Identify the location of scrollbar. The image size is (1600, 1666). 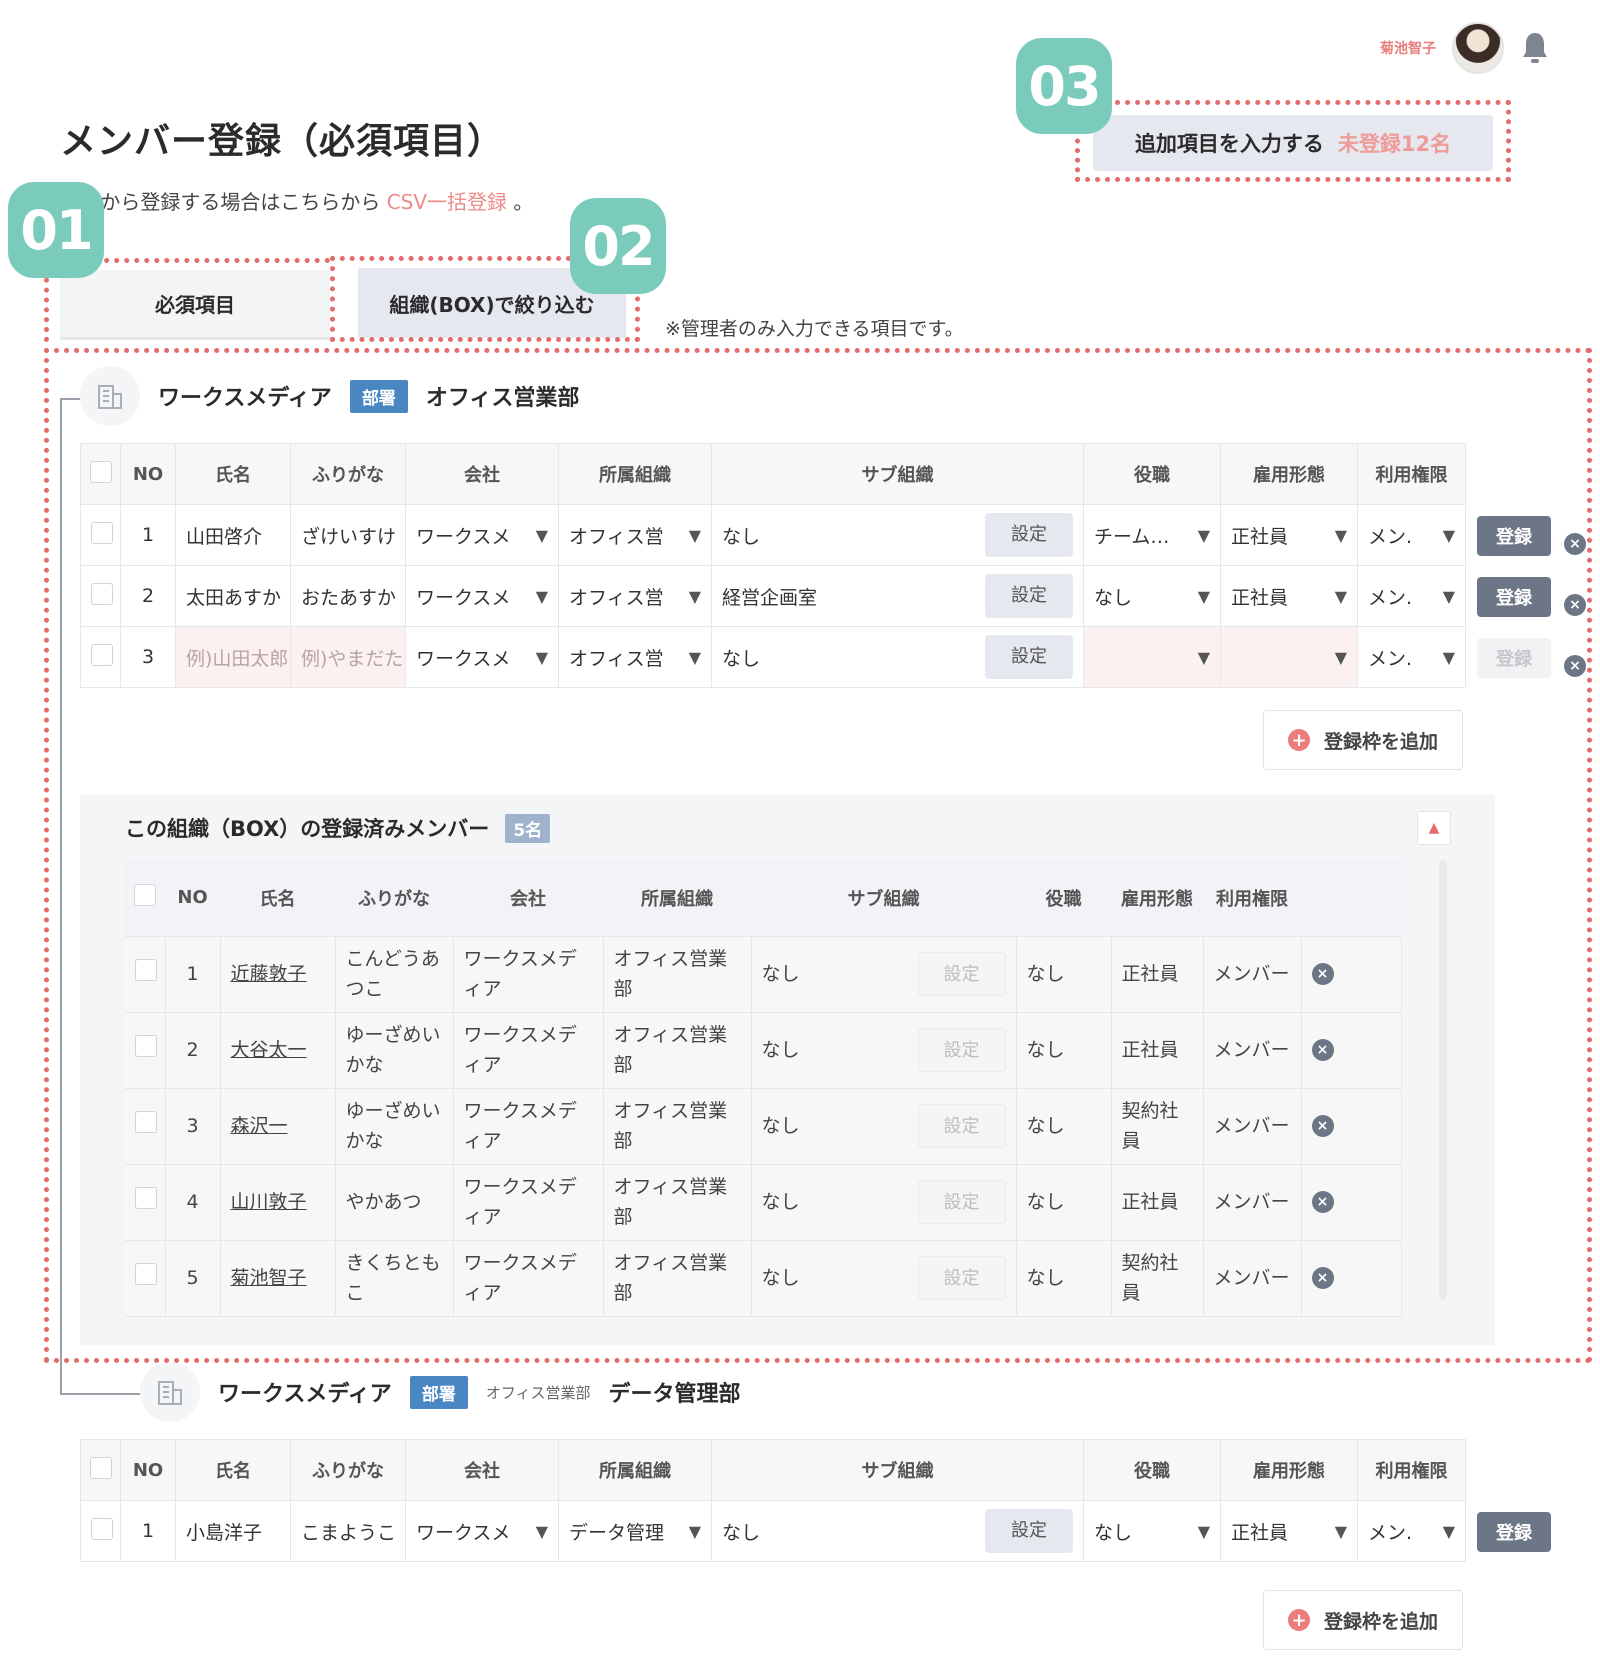
(1443, 1080).